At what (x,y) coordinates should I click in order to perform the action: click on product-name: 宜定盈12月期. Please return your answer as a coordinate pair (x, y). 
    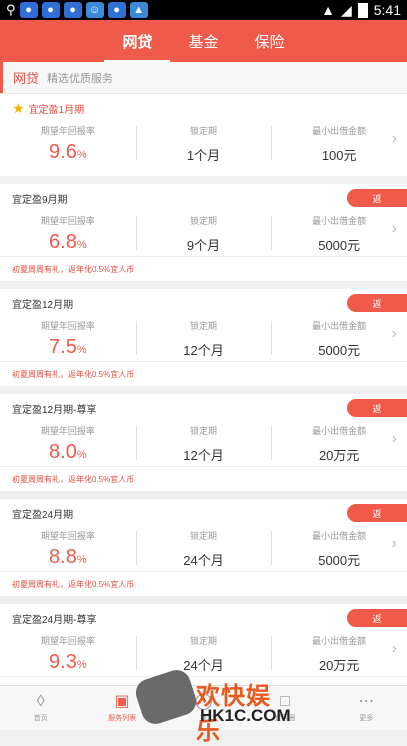
    Looking at the image, I should click on (43, 305).